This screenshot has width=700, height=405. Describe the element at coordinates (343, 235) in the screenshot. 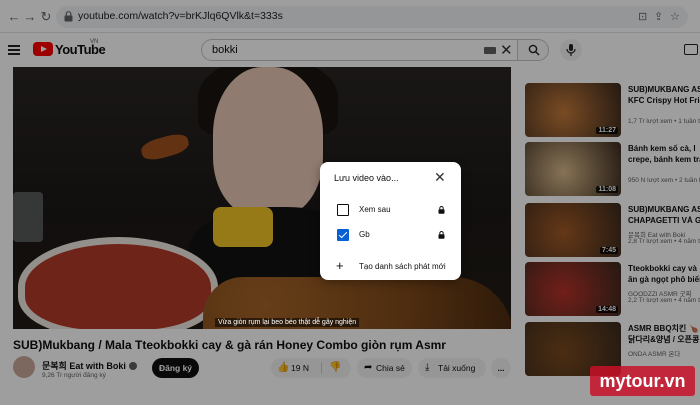

I see `gb-playlist-checkbox` at that location.